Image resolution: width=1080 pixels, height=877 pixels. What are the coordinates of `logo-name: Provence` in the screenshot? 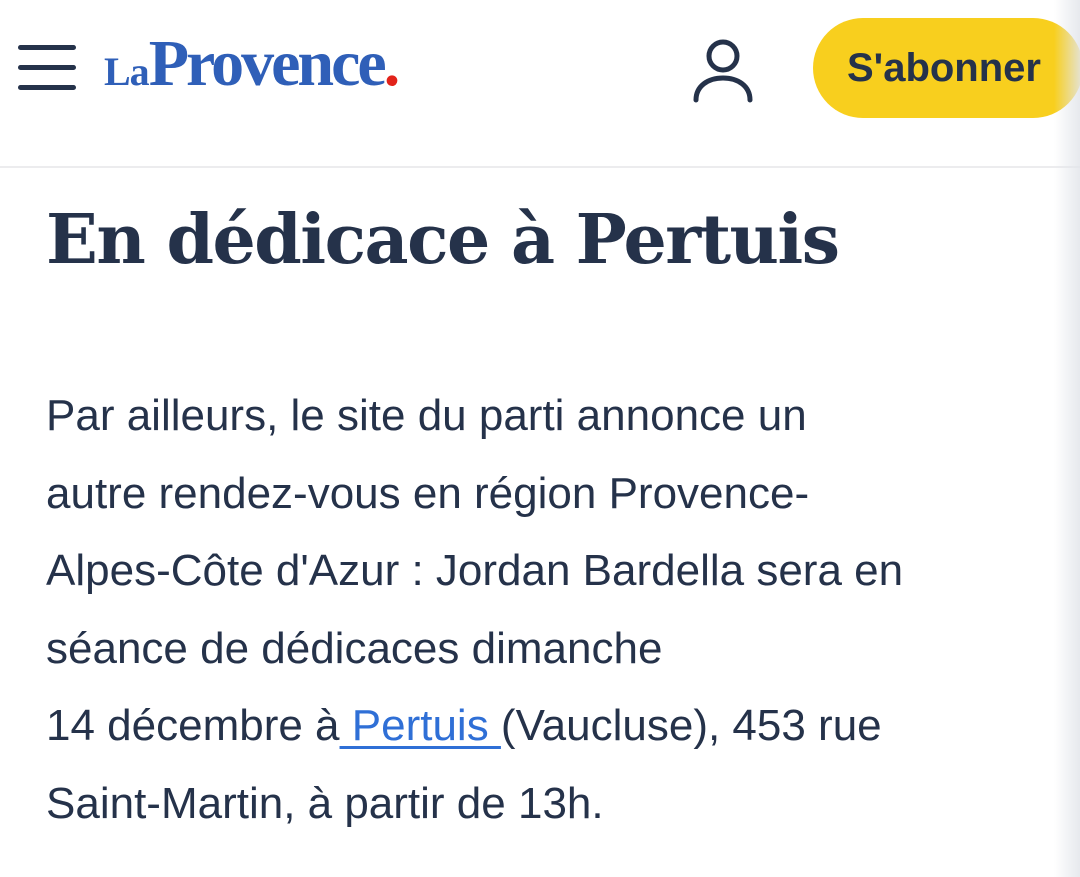 It's located at (267, 63).